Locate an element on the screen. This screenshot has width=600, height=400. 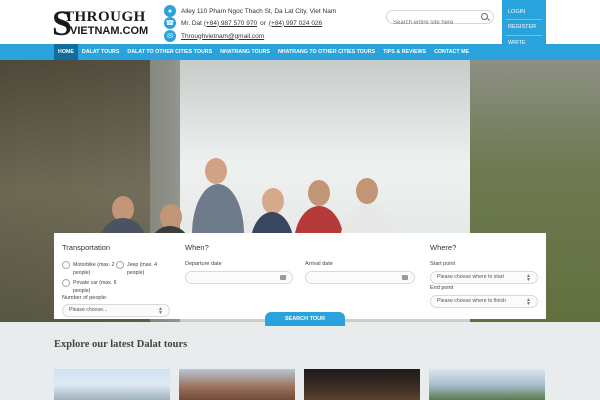
jeep-label: Jeep (max. 4 people) is located at coordinates (142, 269).